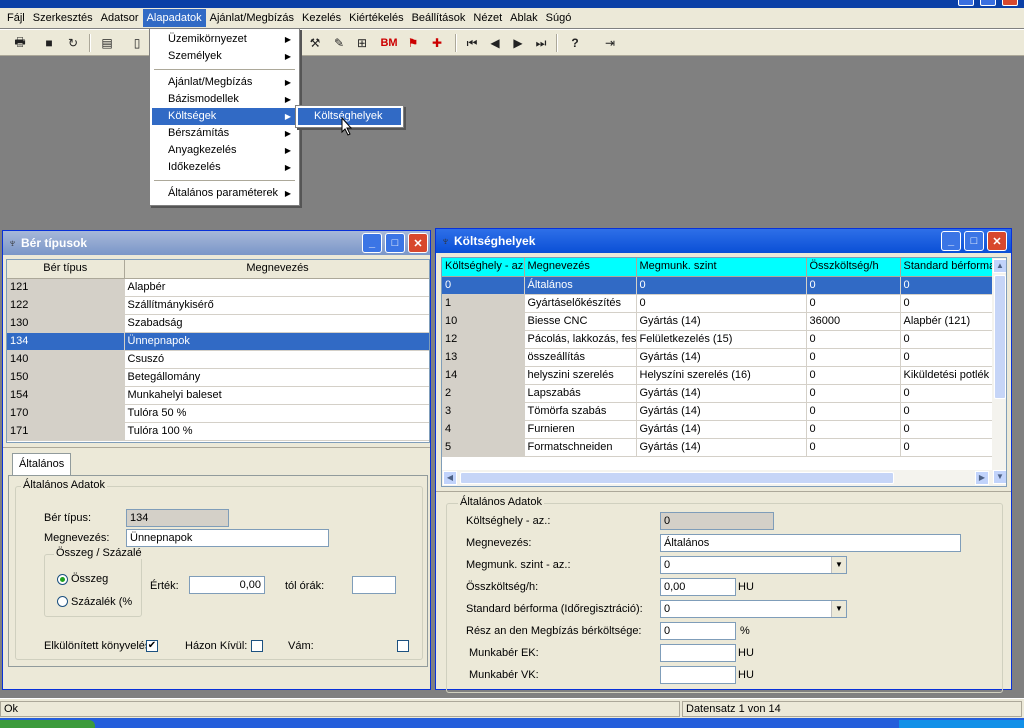  I want to click on table-row: 130 Szabadság, so click(218, 323).